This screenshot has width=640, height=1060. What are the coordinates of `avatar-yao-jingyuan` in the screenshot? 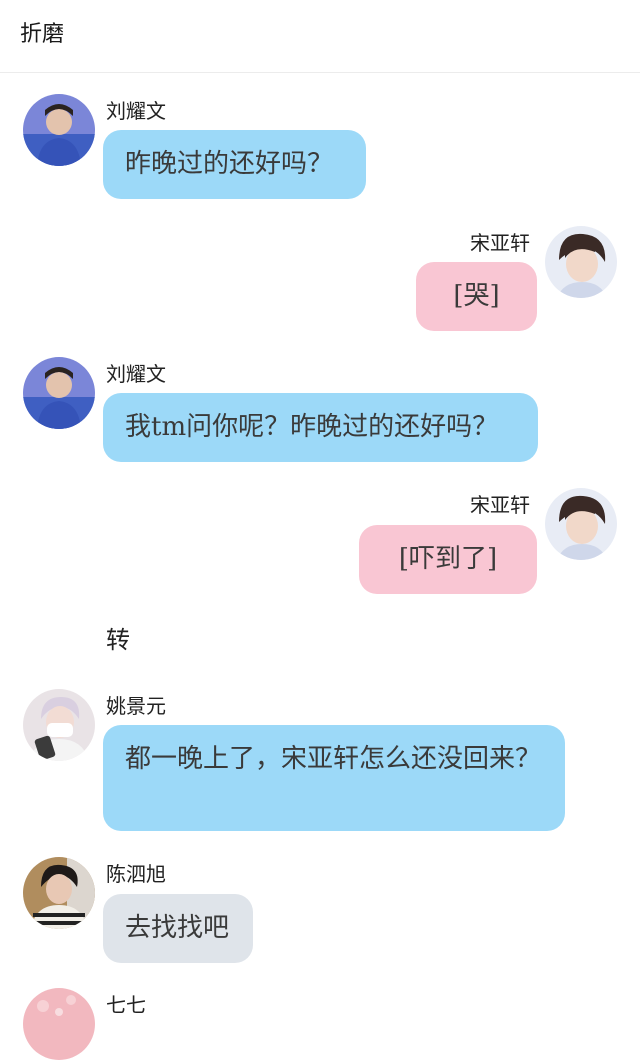 It's located at (59, 725).